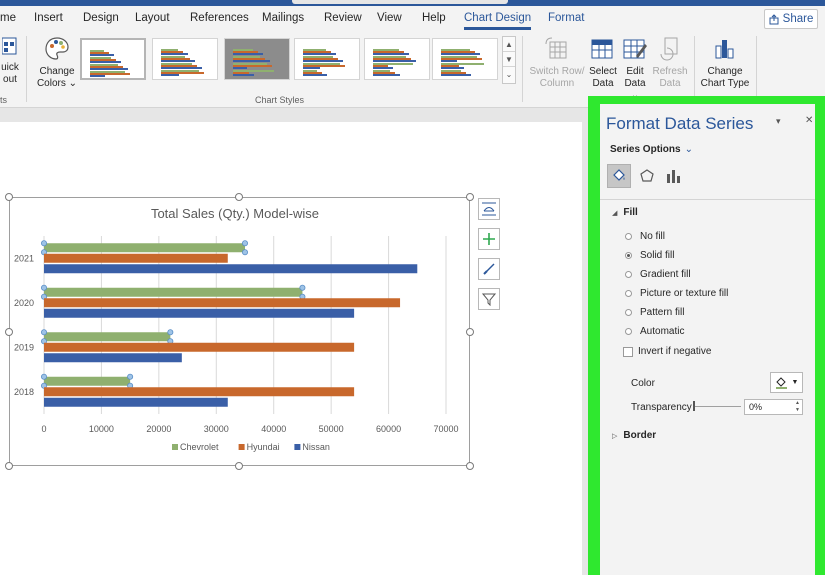 The width and height of the screenshot is (825, 575). What do you see at coordinates (645, 149) in the screenshot?
I see `series-options-label: Series Options` at bounding box center [645, 149].